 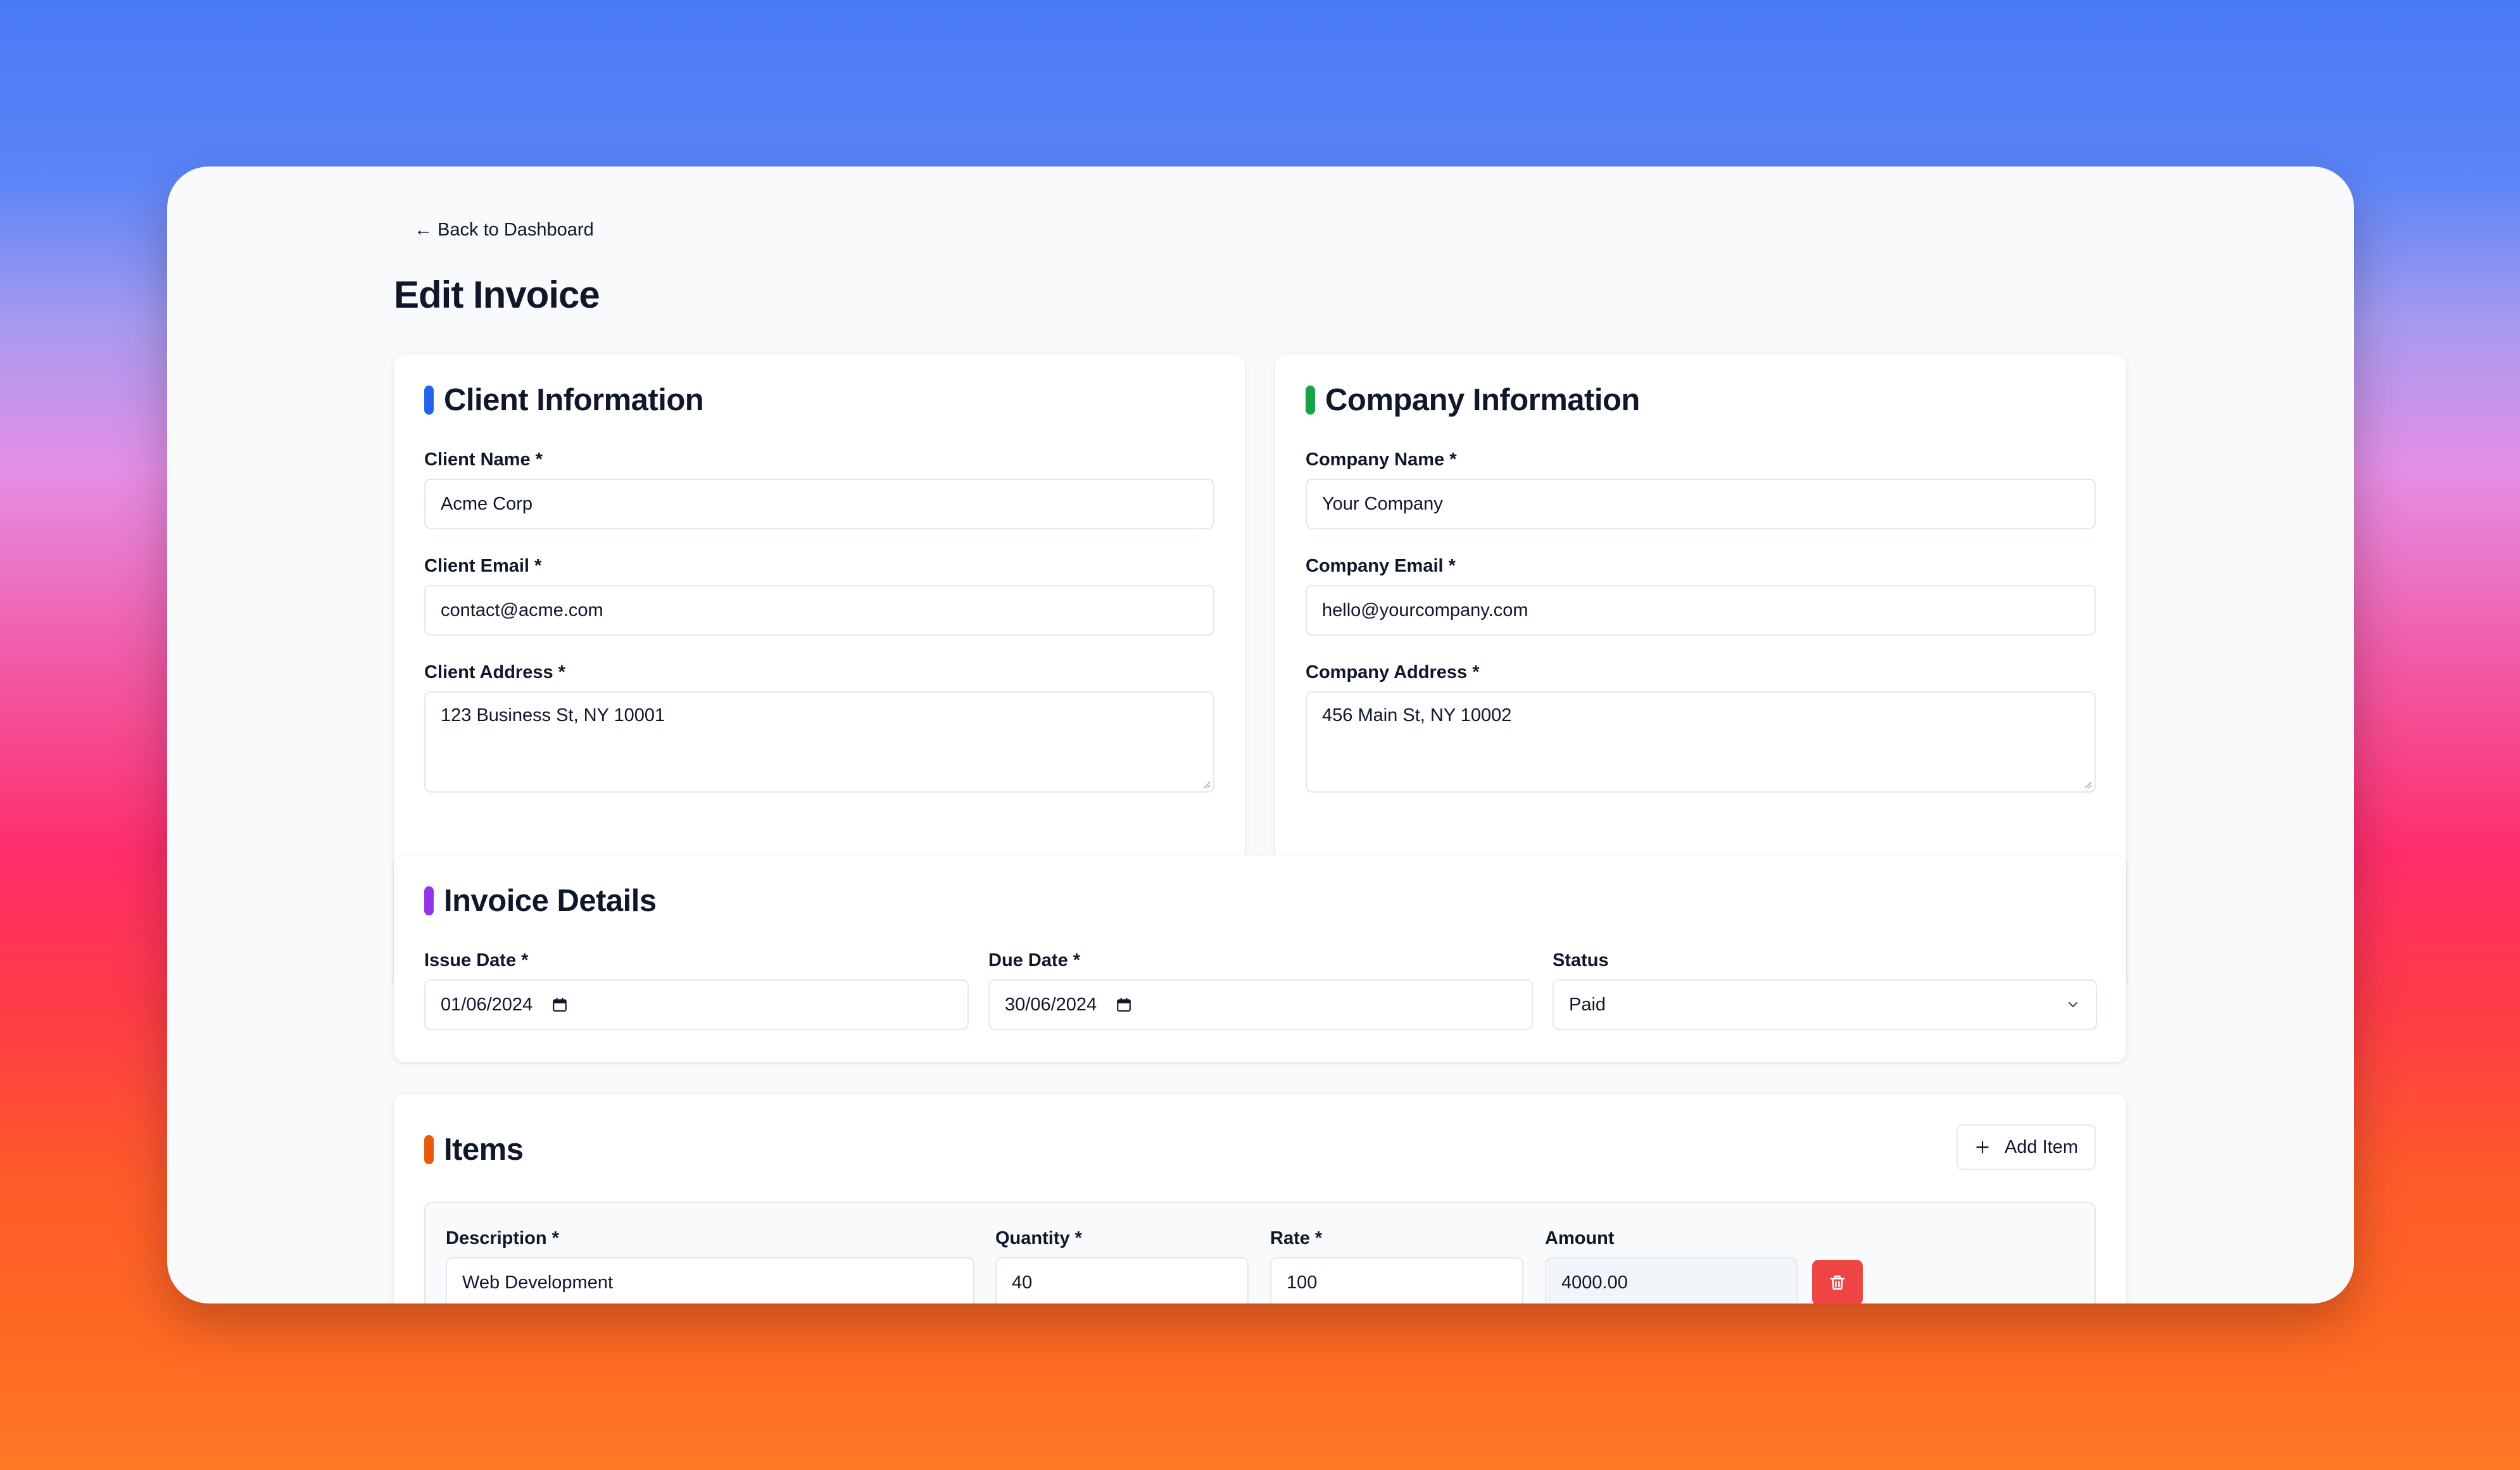 I want to click on client-email-label: Client Email *, so click(x=483, y=566).